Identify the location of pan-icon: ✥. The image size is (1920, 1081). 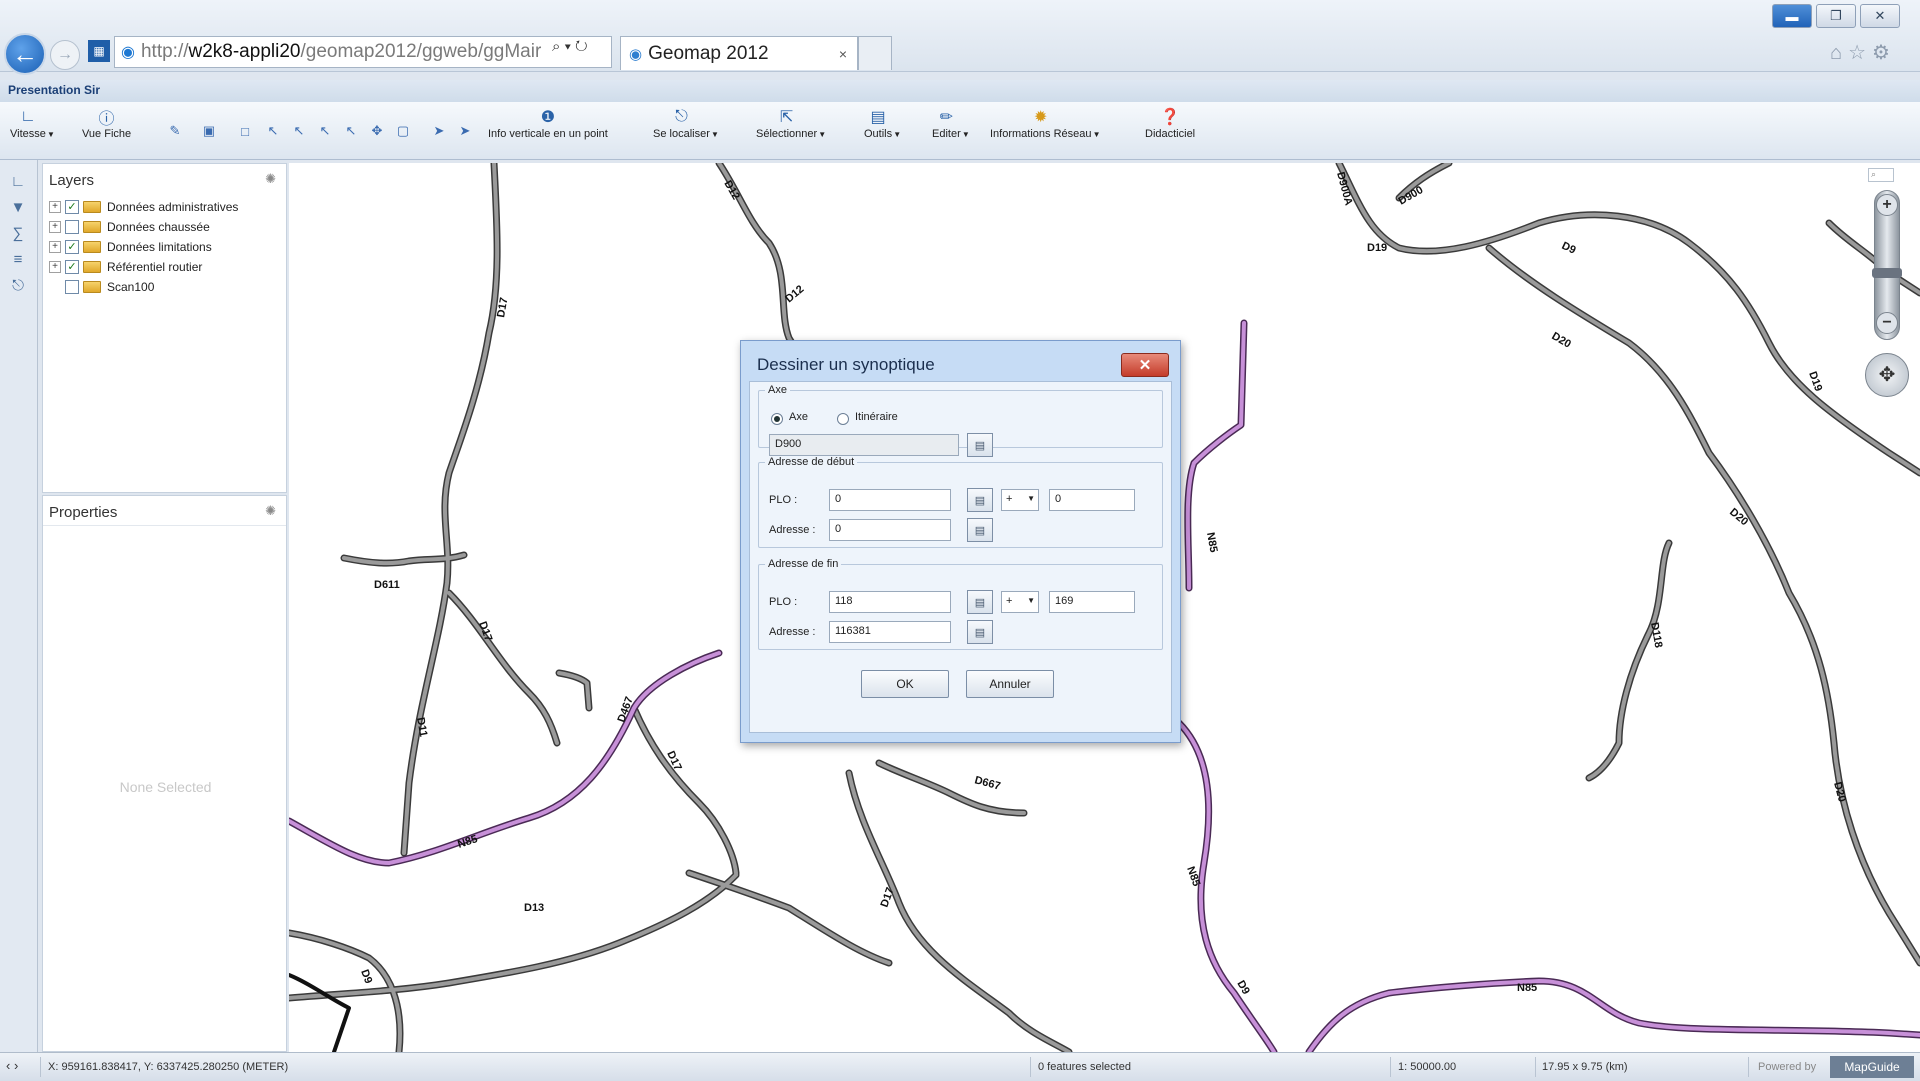
(377, 131).